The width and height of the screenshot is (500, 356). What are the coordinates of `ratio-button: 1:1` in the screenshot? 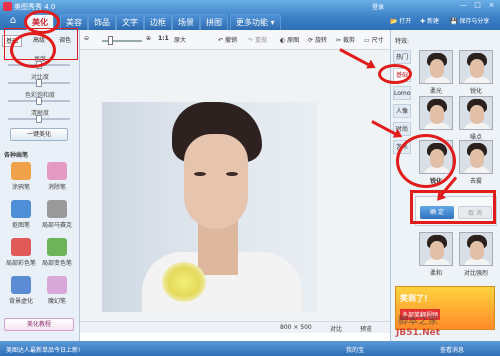 It's located at (163, 38).